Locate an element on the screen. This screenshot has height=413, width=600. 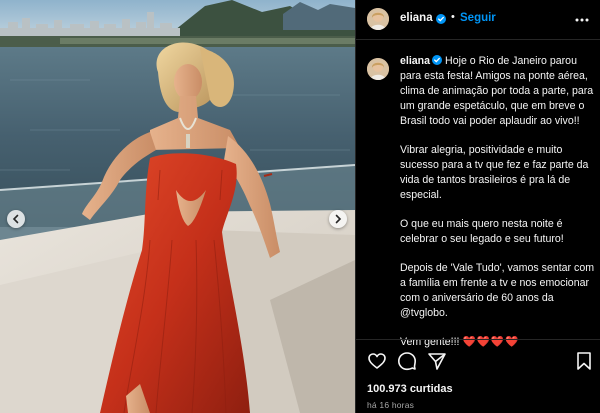
previous-photo-button is located at coordinates (16, 219).